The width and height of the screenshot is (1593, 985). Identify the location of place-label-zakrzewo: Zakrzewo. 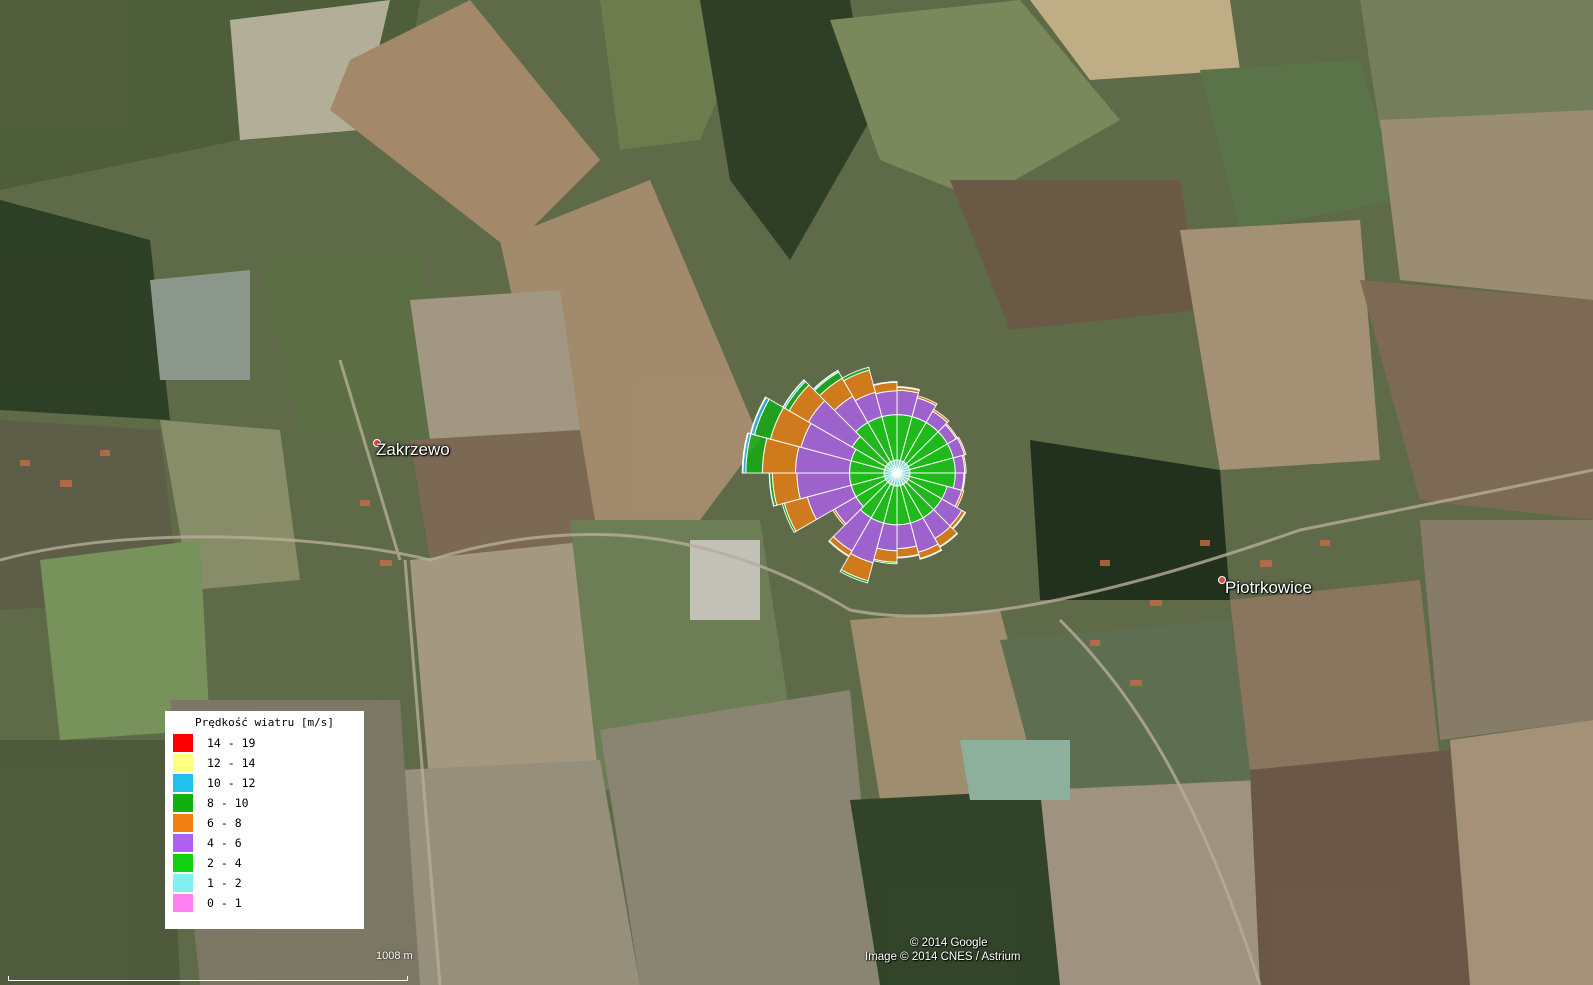
(413, 450).